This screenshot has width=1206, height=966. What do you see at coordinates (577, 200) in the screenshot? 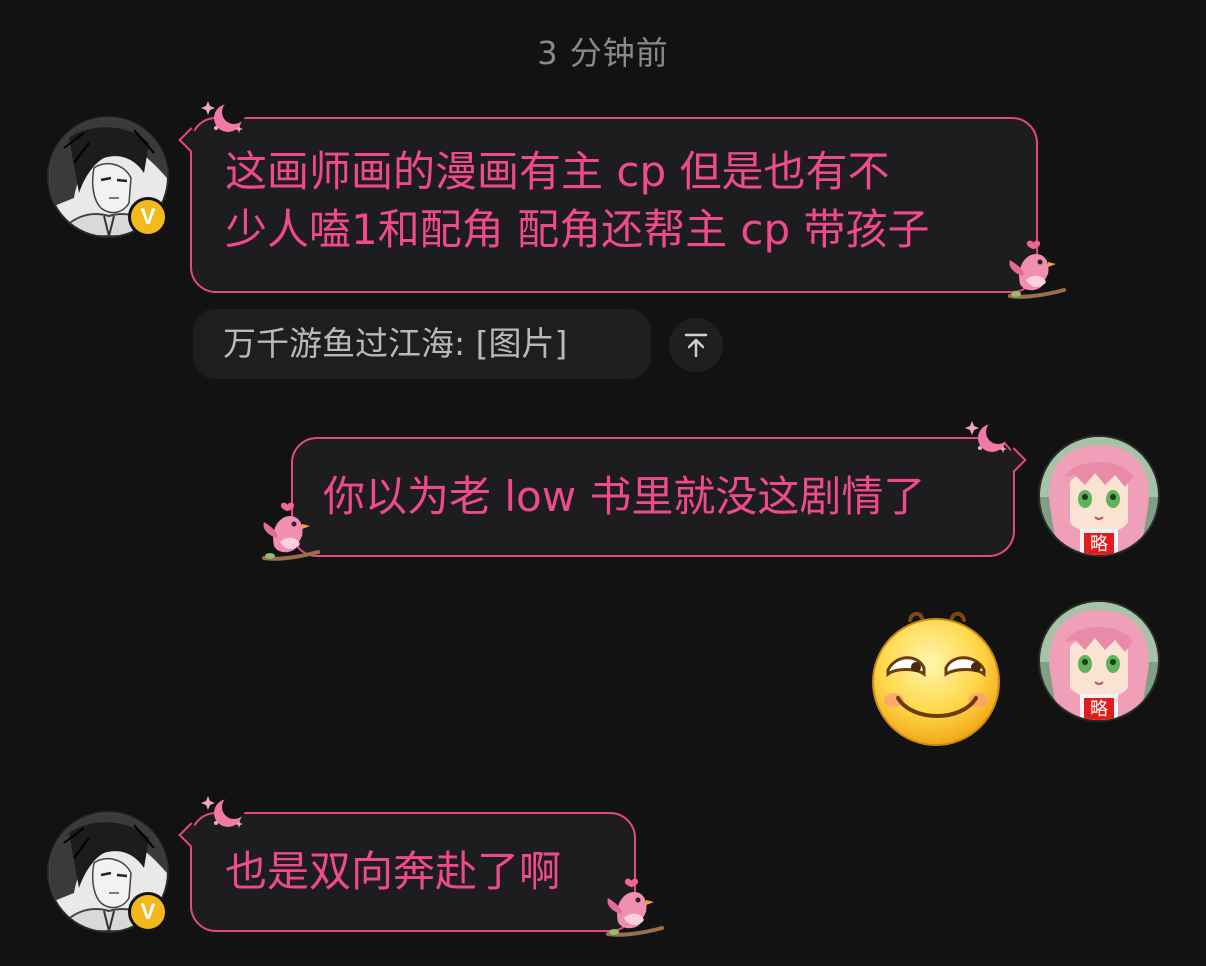
I see `message-text: 这画师画的漫画有主 cp 但是也有不 少人嗑1和配角 配角还帮主 cp 带孩子` at bounding box center [577, 200].